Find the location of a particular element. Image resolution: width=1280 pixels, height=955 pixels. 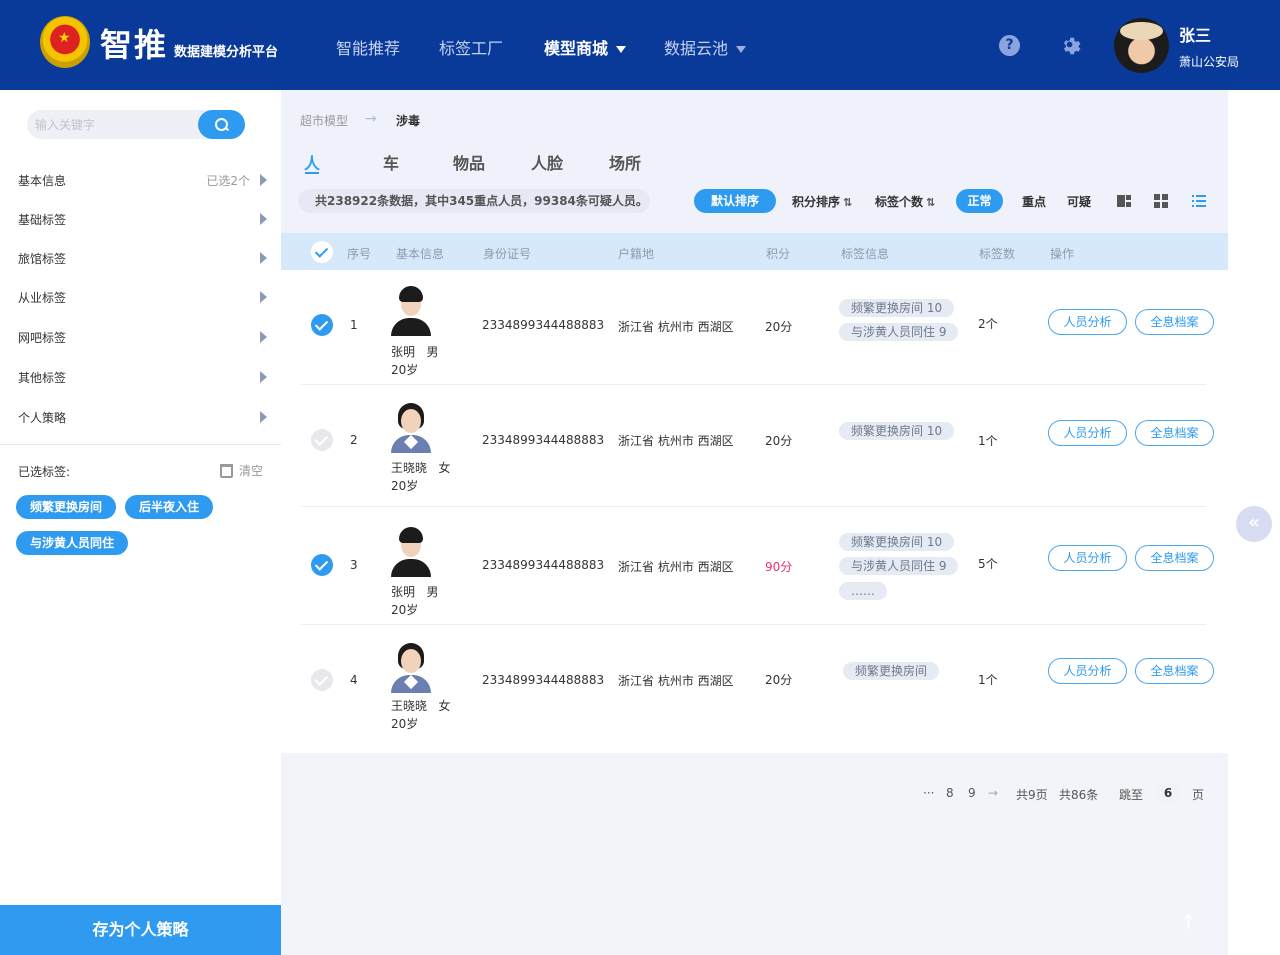

search-input is located at coordinates (115, 125).